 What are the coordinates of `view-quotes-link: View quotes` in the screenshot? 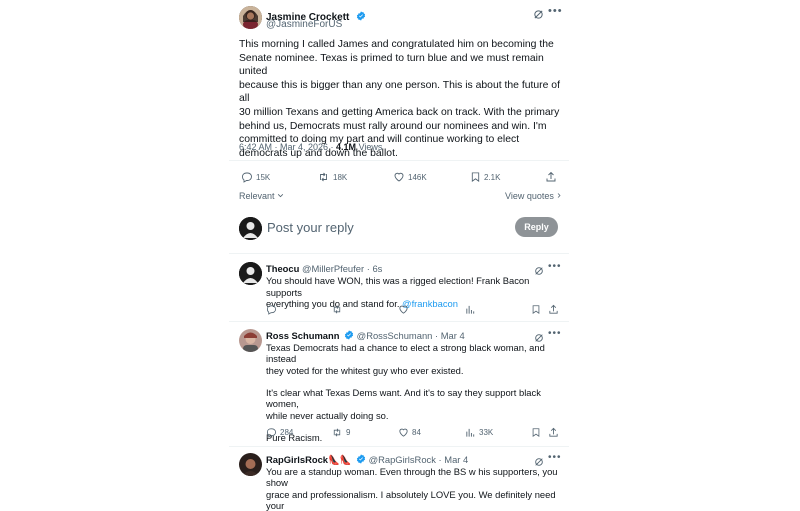 It's located at (533, 196).